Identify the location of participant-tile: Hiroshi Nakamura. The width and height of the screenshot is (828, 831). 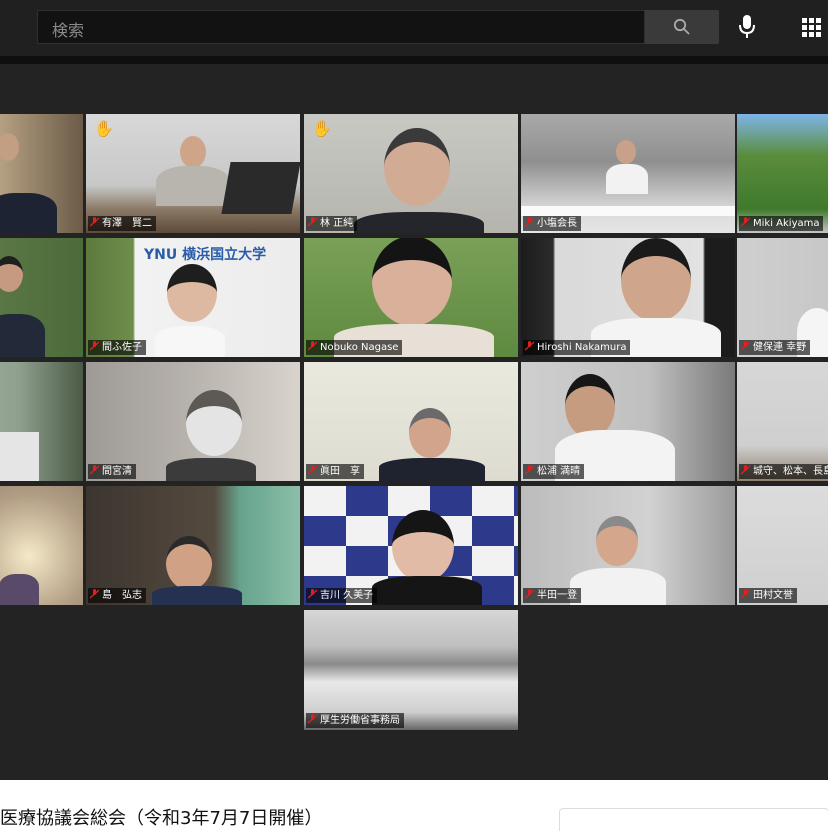
(628, 297).